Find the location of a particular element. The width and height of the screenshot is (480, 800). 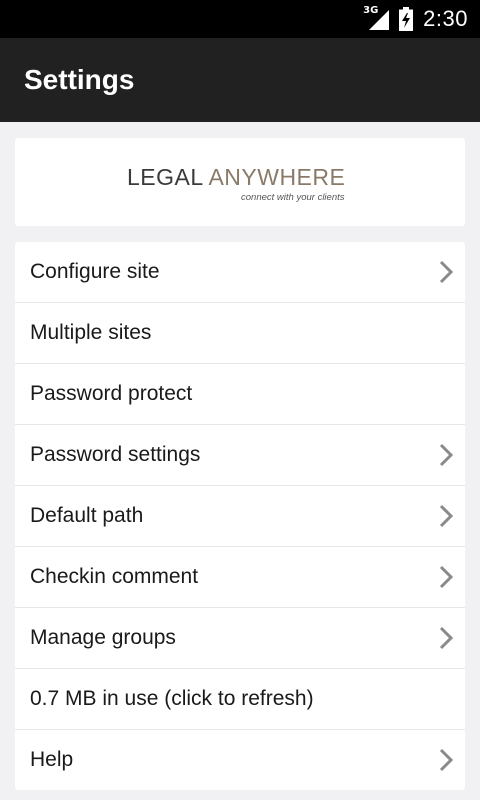

settings-item-manage-groups: Manage groups is located at coordinates (240, 638).